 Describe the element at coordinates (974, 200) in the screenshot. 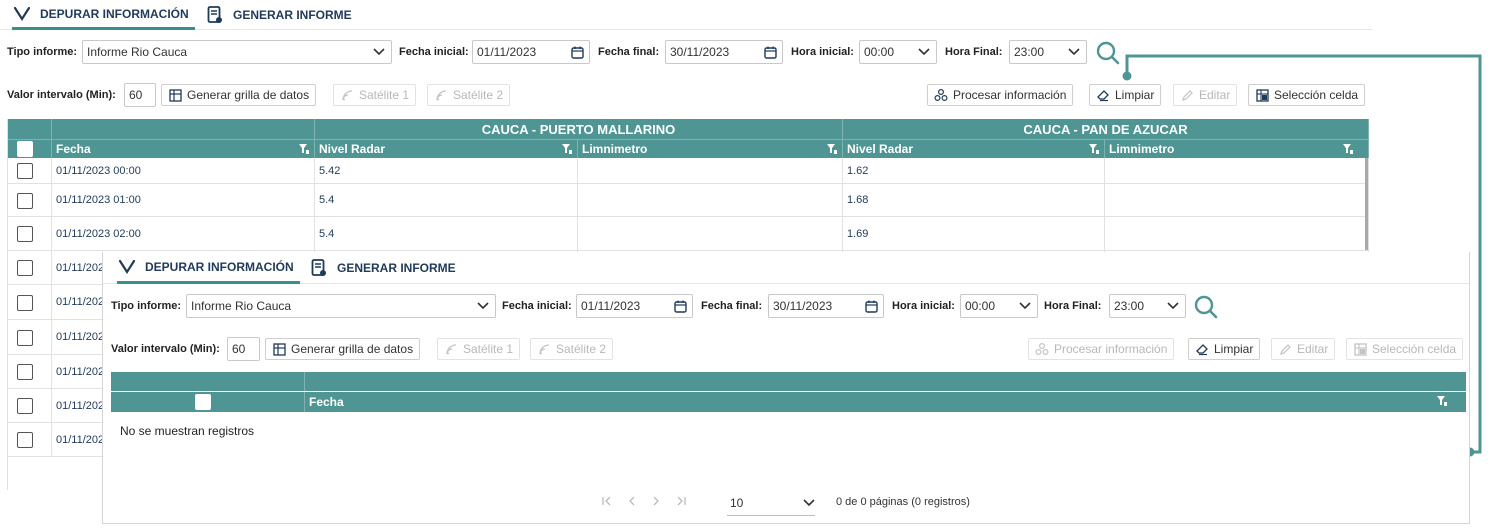

I see `table-cell: 1.68` at that location.